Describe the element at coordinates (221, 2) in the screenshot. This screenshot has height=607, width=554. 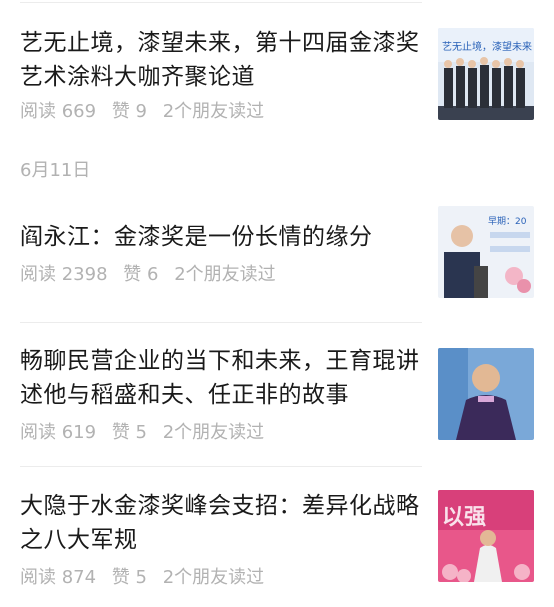
I see `top-divider` at that location.